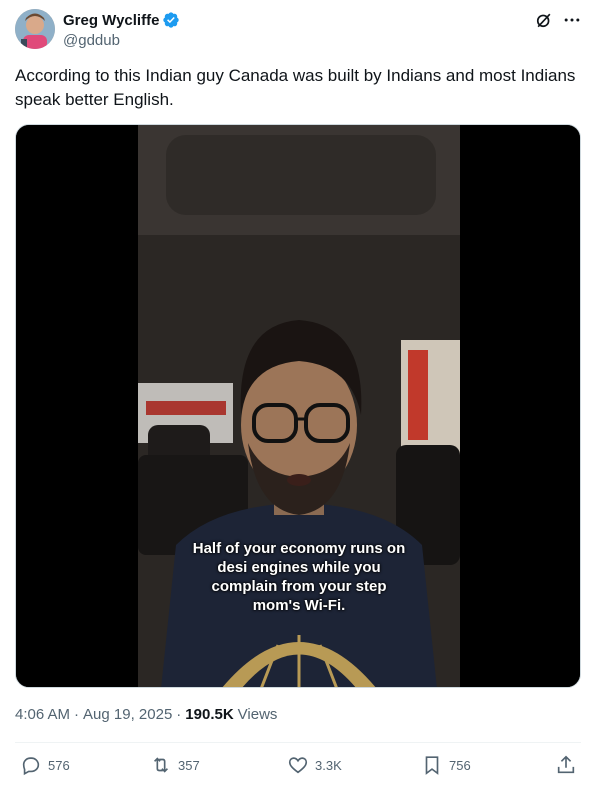 The image size is (594, 788). I want to click on reply-count: 576, so click(59, 765).